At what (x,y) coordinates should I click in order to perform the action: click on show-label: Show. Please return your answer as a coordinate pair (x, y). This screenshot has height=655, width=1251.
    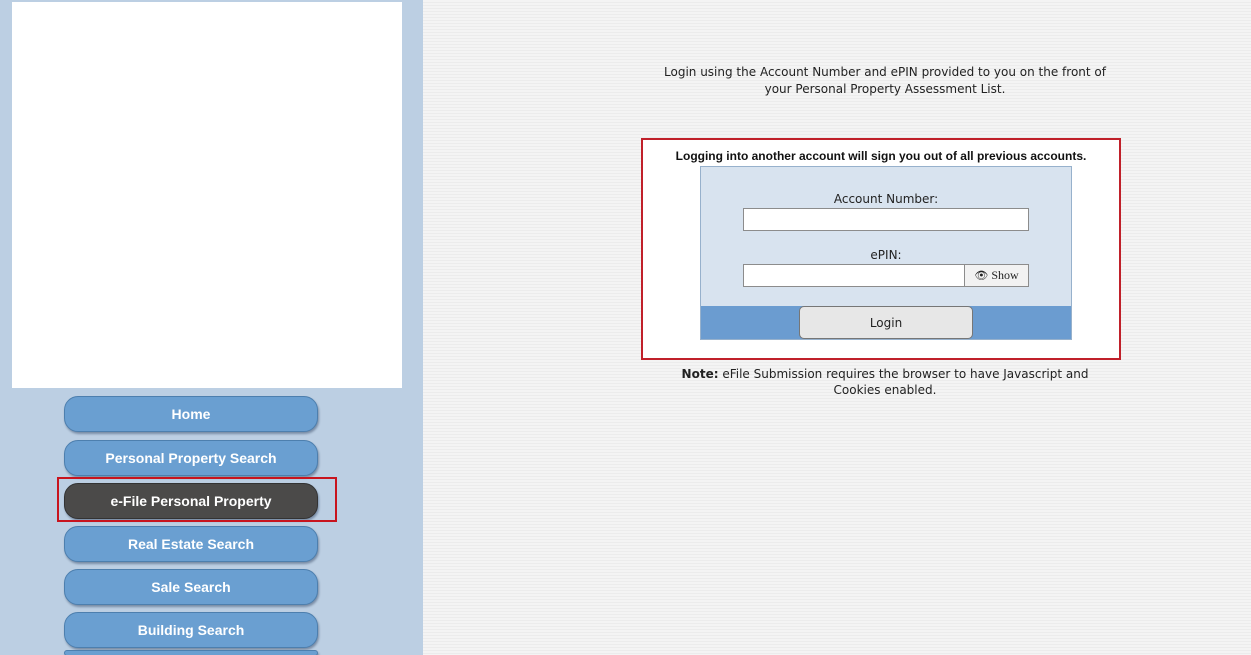
    Looking at the image, I should click on (1005, 275).